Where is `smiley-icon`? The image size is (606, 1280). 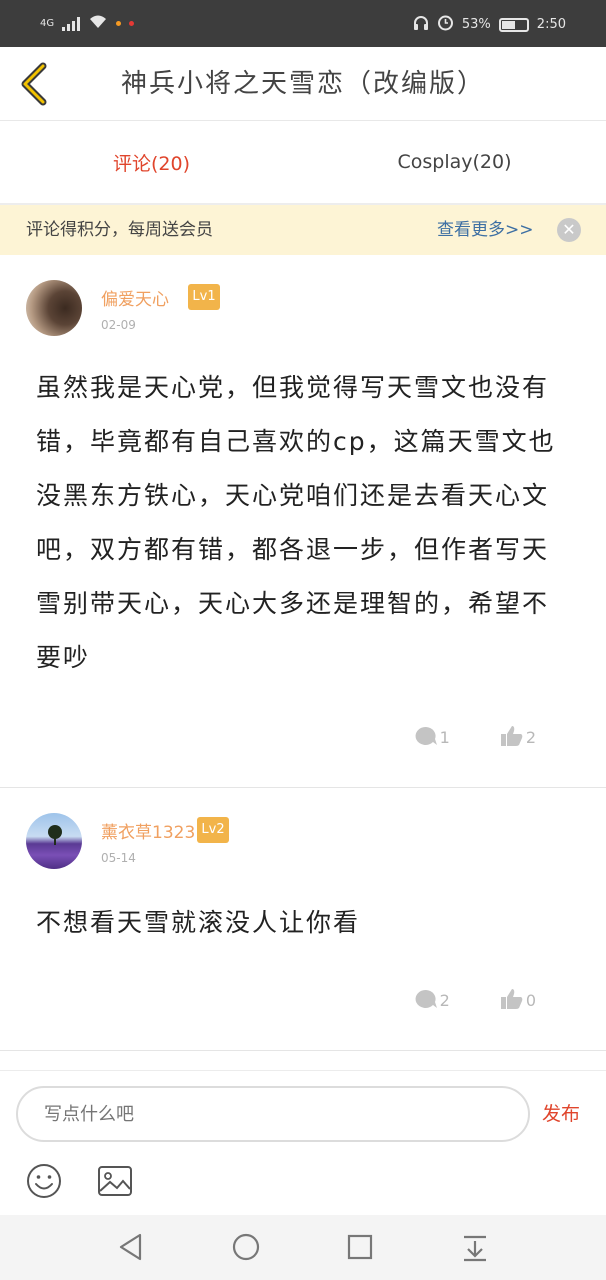 smiley-icon is located at coordinates (44, 1181).